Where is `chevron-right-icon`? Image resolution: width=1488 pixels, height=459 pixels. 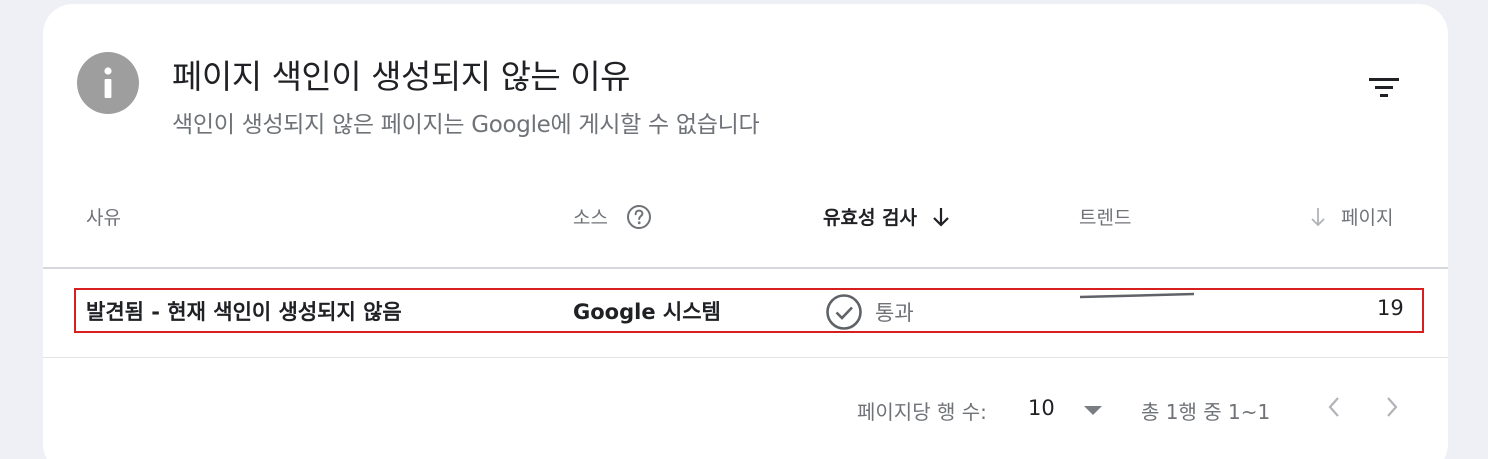 chevron-right-icon is located at coordinates (1392, 407).